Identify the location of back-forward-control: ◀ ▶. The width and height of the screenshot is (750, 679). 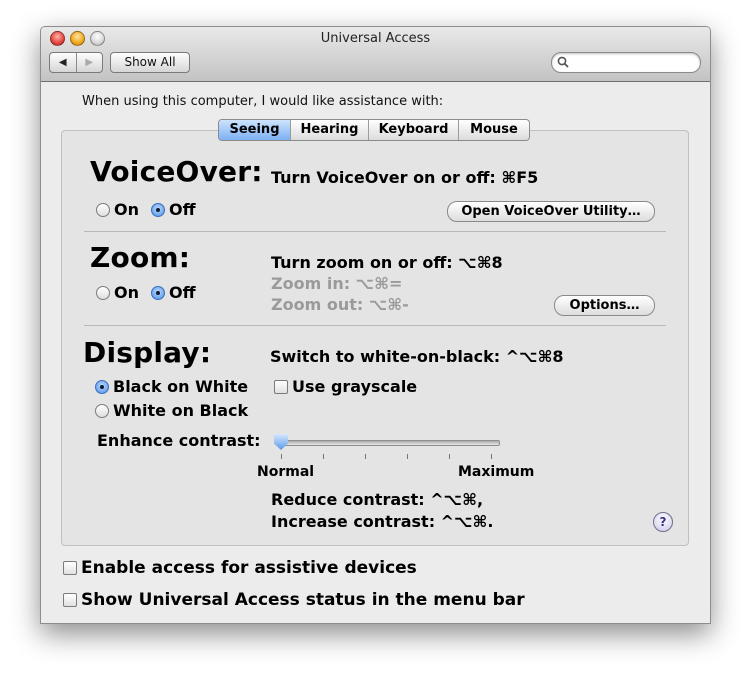
(76, 62).